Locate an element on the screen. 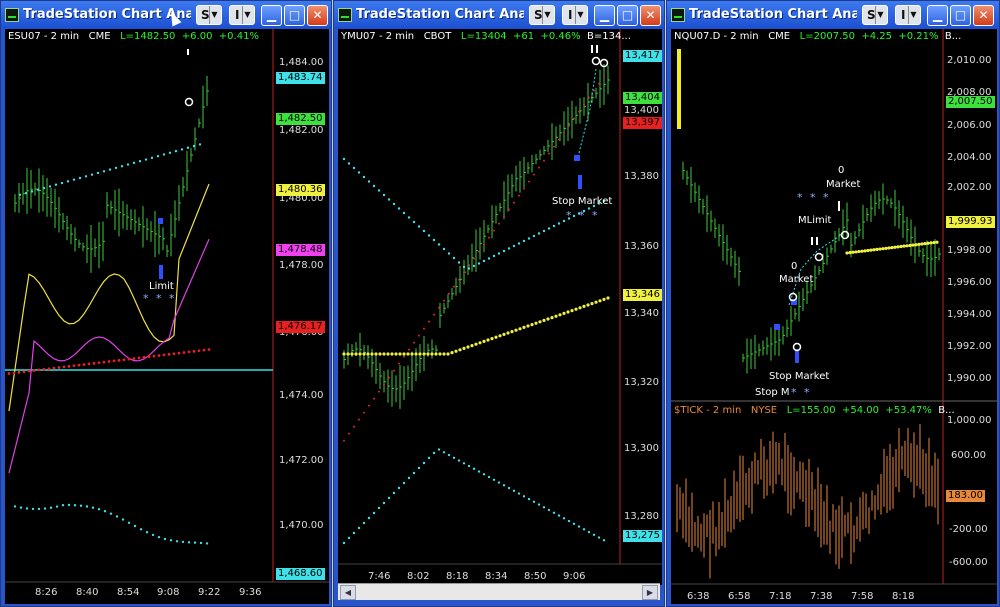 The height and width of the screenshot is (607, 1000). horizontal-scrollbar: ◀ ▶ is located at coordinates (499, 591).